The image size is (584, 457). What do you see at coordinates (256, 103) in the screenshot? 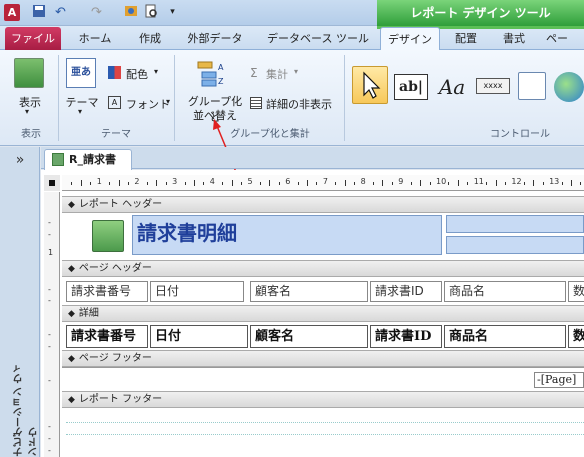
I see `hide-details-icon` at bounding box center [256, 103].